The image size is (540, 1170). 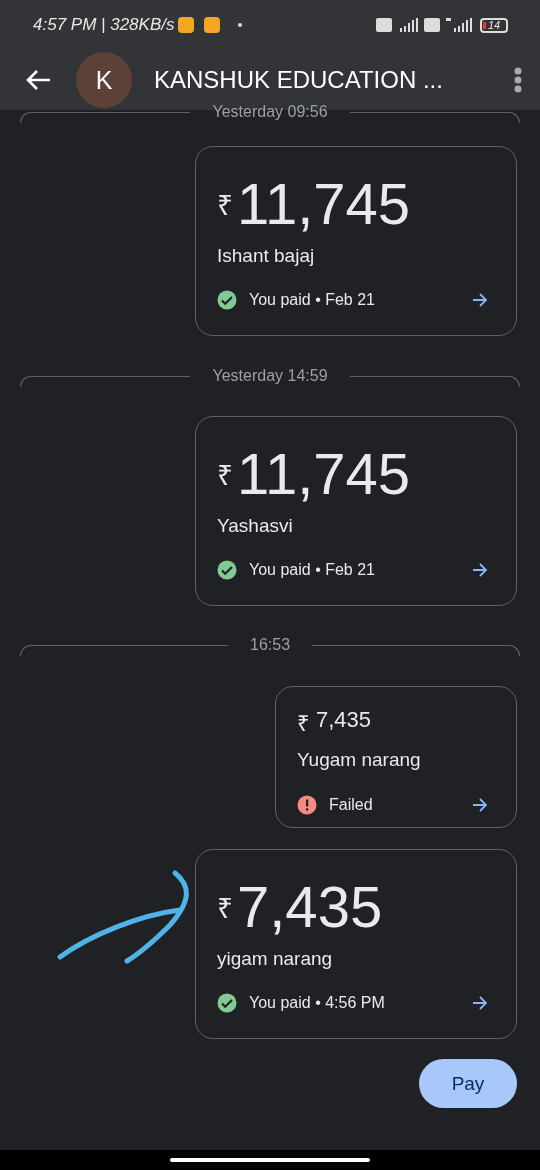 I want to click on payment-card: ₹7,435 yigam narang You paid • 4:56 PM, so click(x=356, y=944).